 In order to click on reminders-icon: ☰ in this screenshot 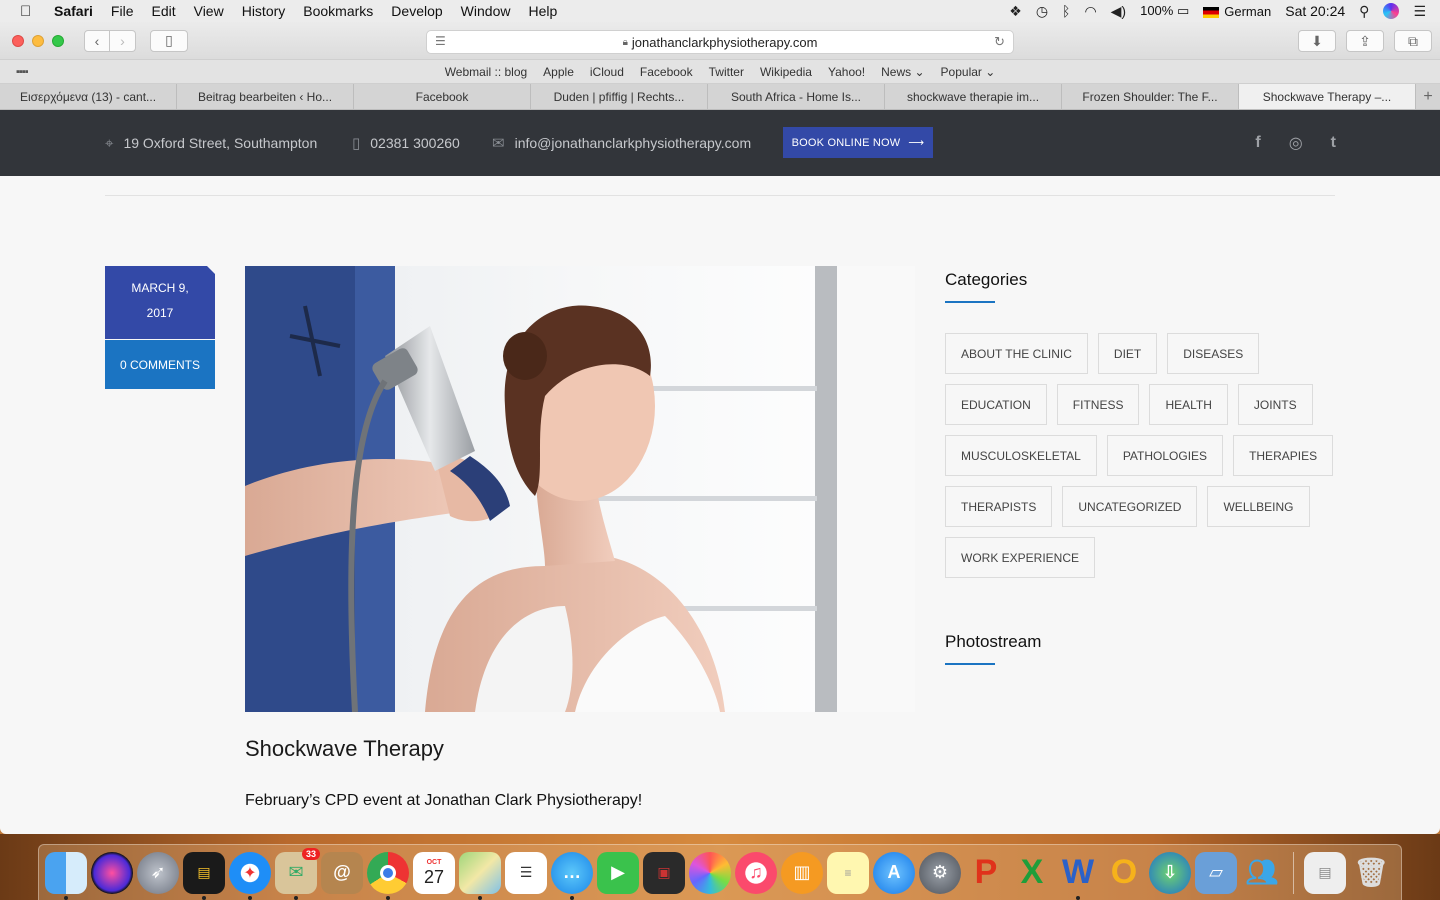, I will do `click(526, 872)`.